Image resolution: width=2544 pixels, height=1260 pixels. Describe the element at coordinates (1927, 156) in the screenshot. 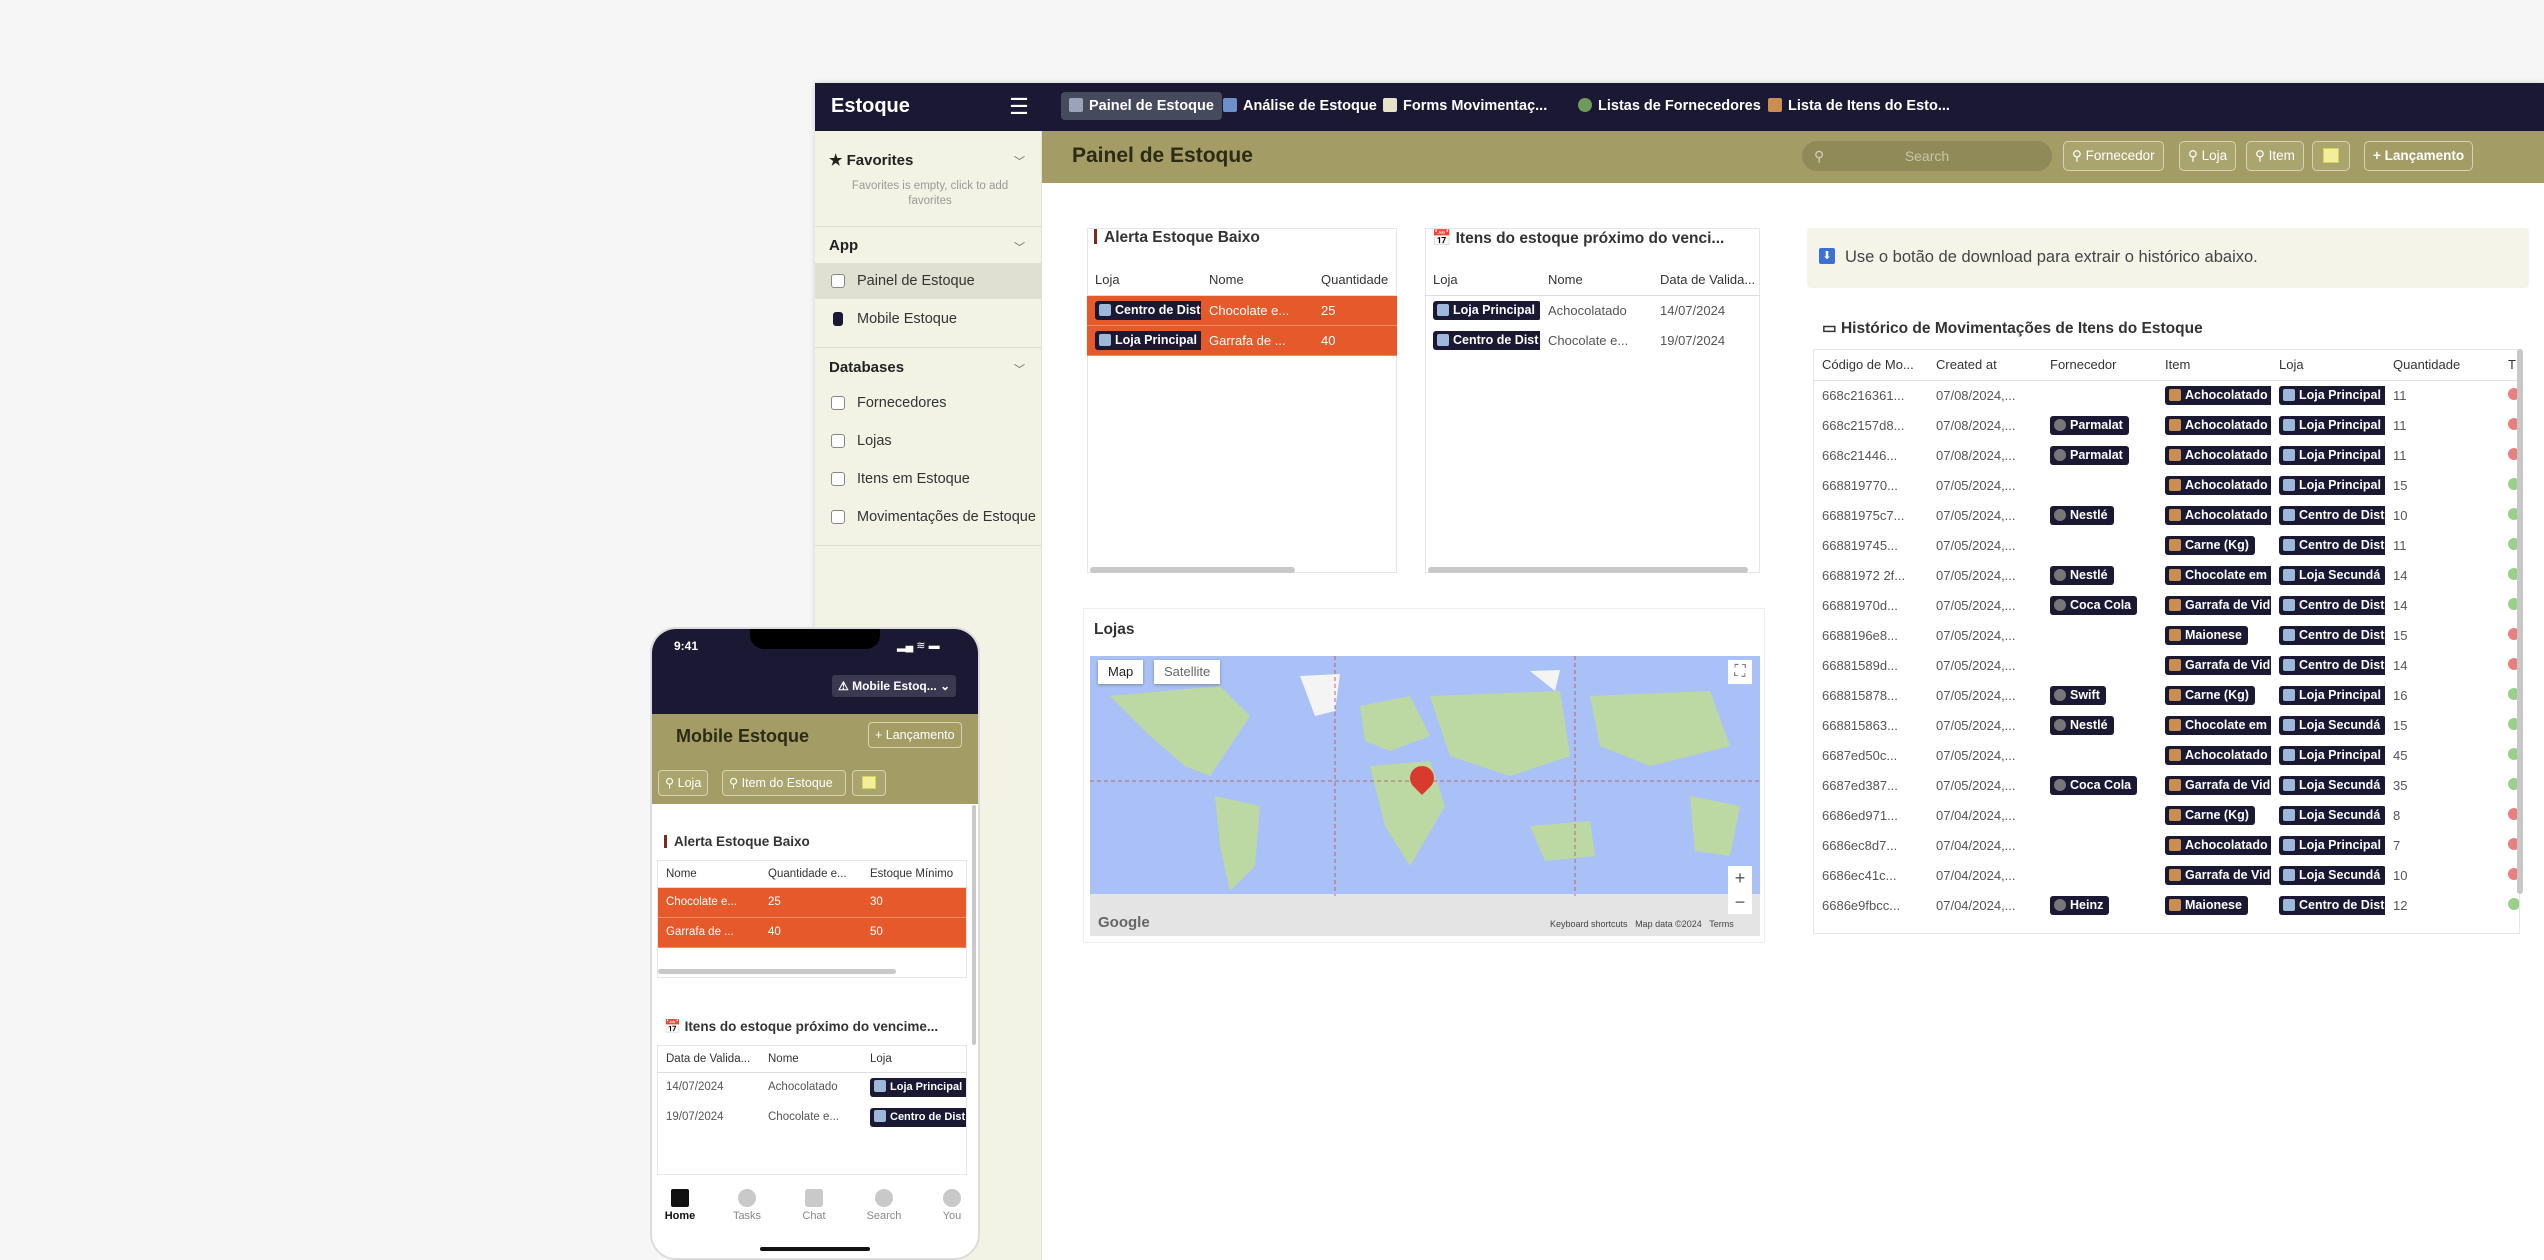

I see `search-input: ⚲ Search` at that location.